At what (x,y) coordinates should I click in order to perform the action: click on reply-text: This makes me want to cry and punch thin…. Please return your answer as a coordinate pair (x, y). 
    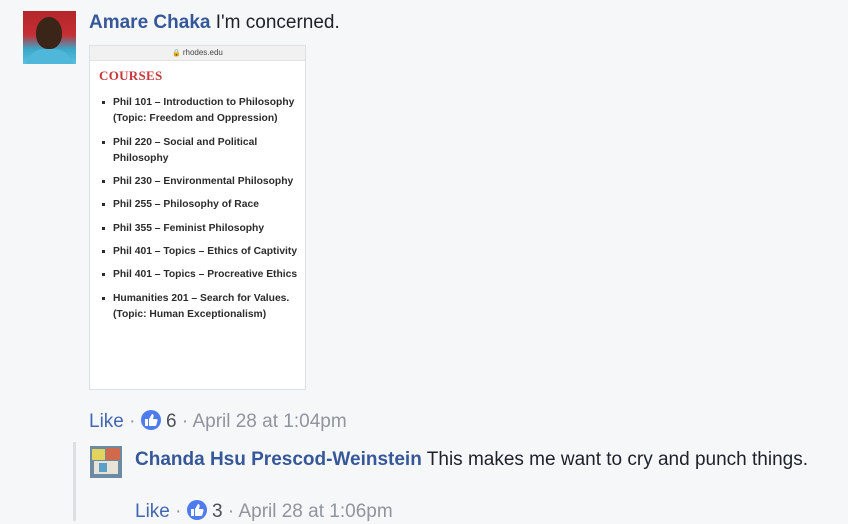
    Looking at the image, I should click on (617, 459).